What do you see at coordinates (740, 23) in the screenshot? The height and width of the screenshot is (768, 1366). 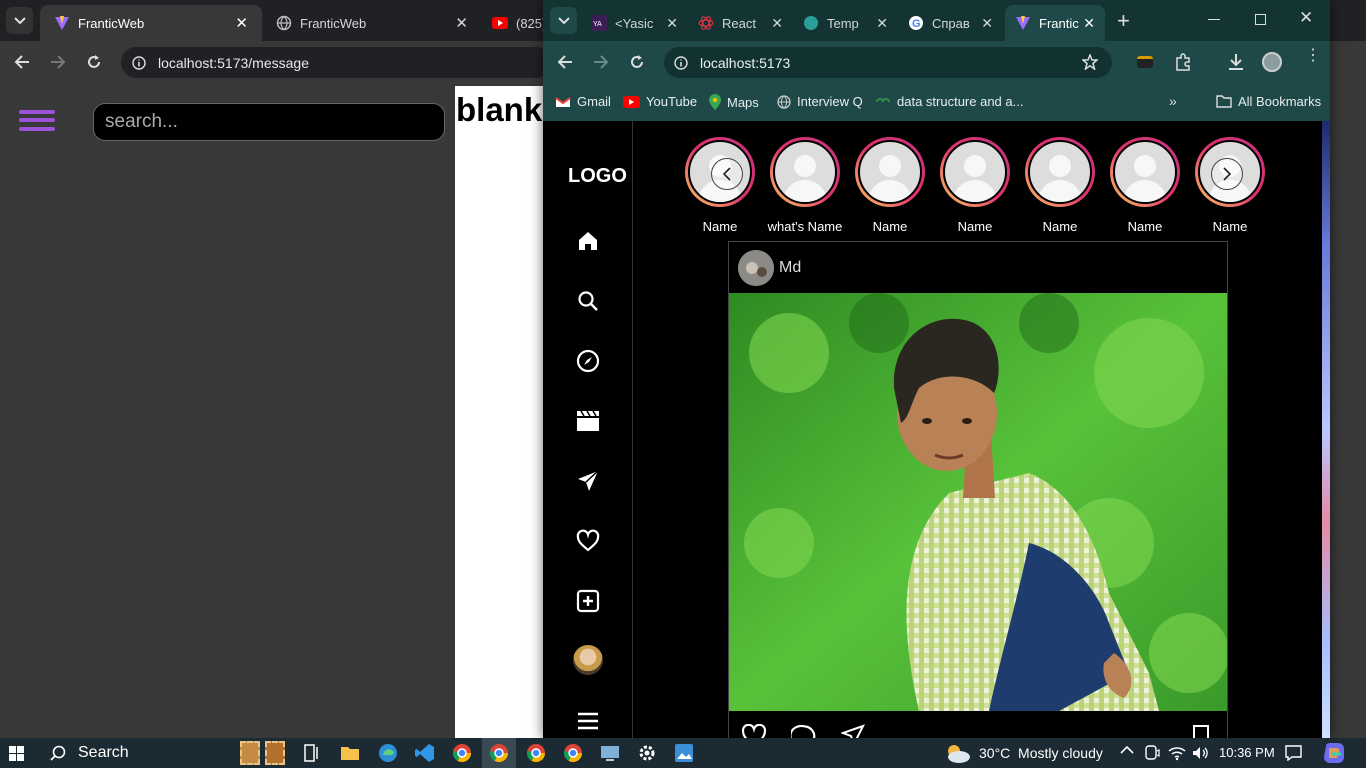 I see `tab-react: React ✕` at bounding box center [740, 23].